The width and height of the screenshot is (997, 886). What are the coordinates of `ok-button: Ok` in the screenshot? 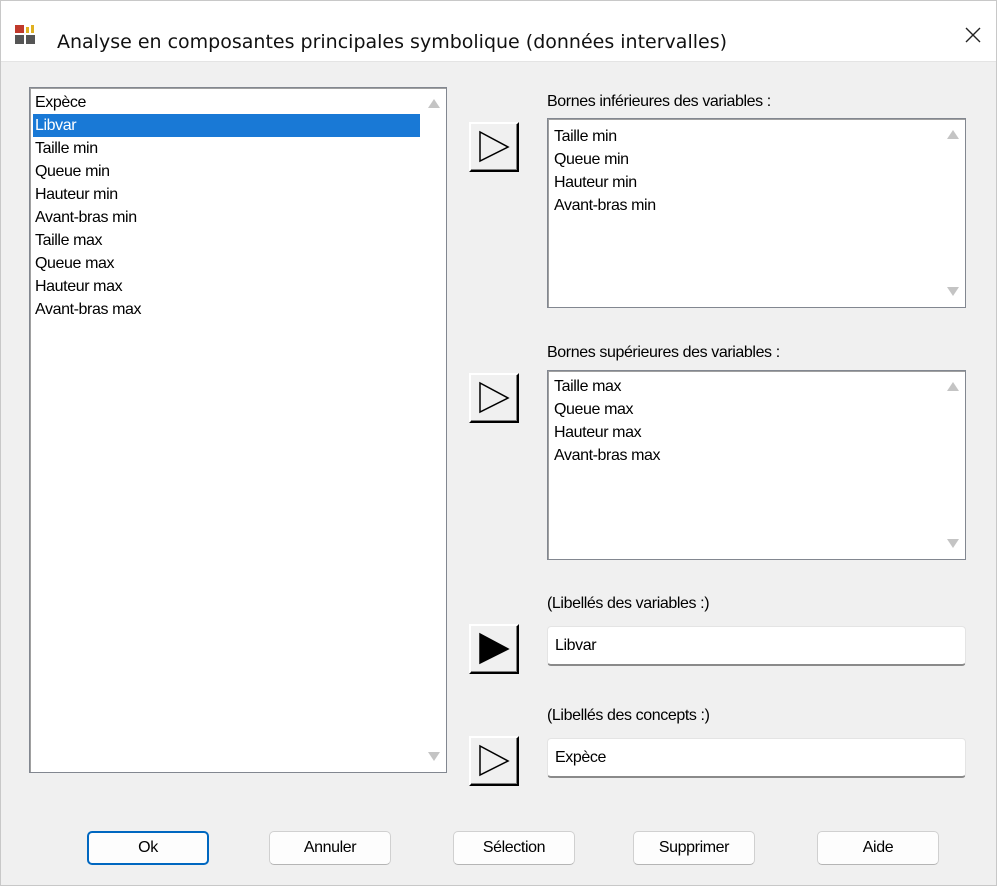 It's located at (148, 848).